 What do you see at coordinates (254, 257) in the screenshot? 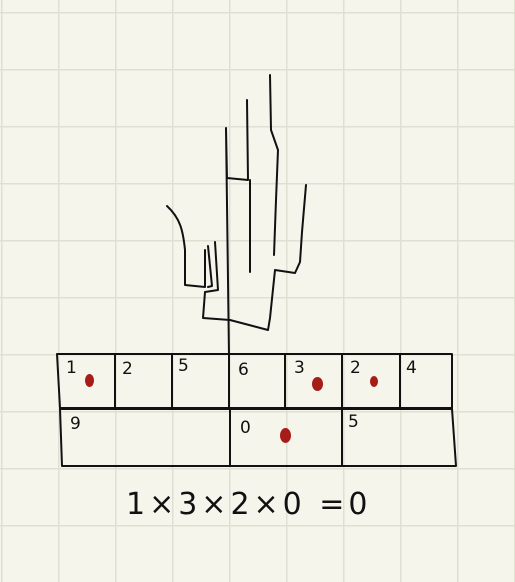
I see `hand-outline-palm` at bounding box center [254, 257].